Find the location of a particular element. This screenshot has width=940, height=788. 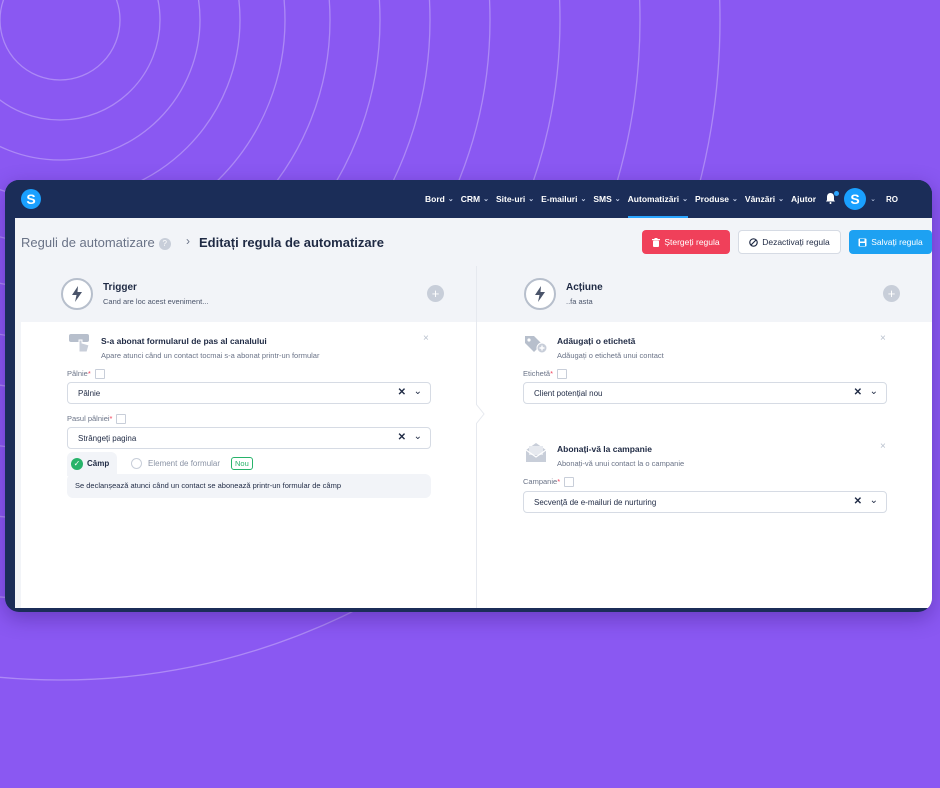

tag-field-label: Etichetă* is located at coordinates (545, 374).